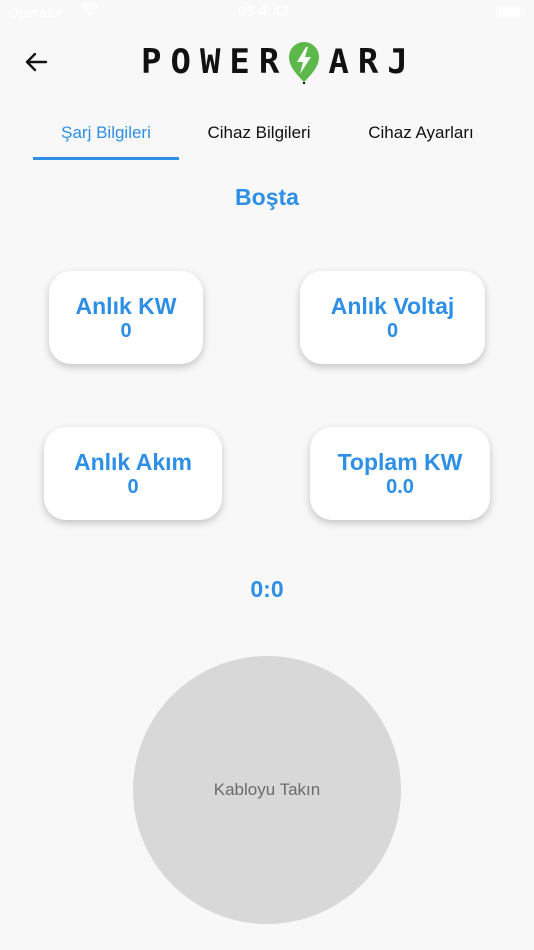 This screenshot has height=950, width=534. Describe the element at coordinates (267, 197) in the screenshot. I see `charge-status: Boşta` at that location.